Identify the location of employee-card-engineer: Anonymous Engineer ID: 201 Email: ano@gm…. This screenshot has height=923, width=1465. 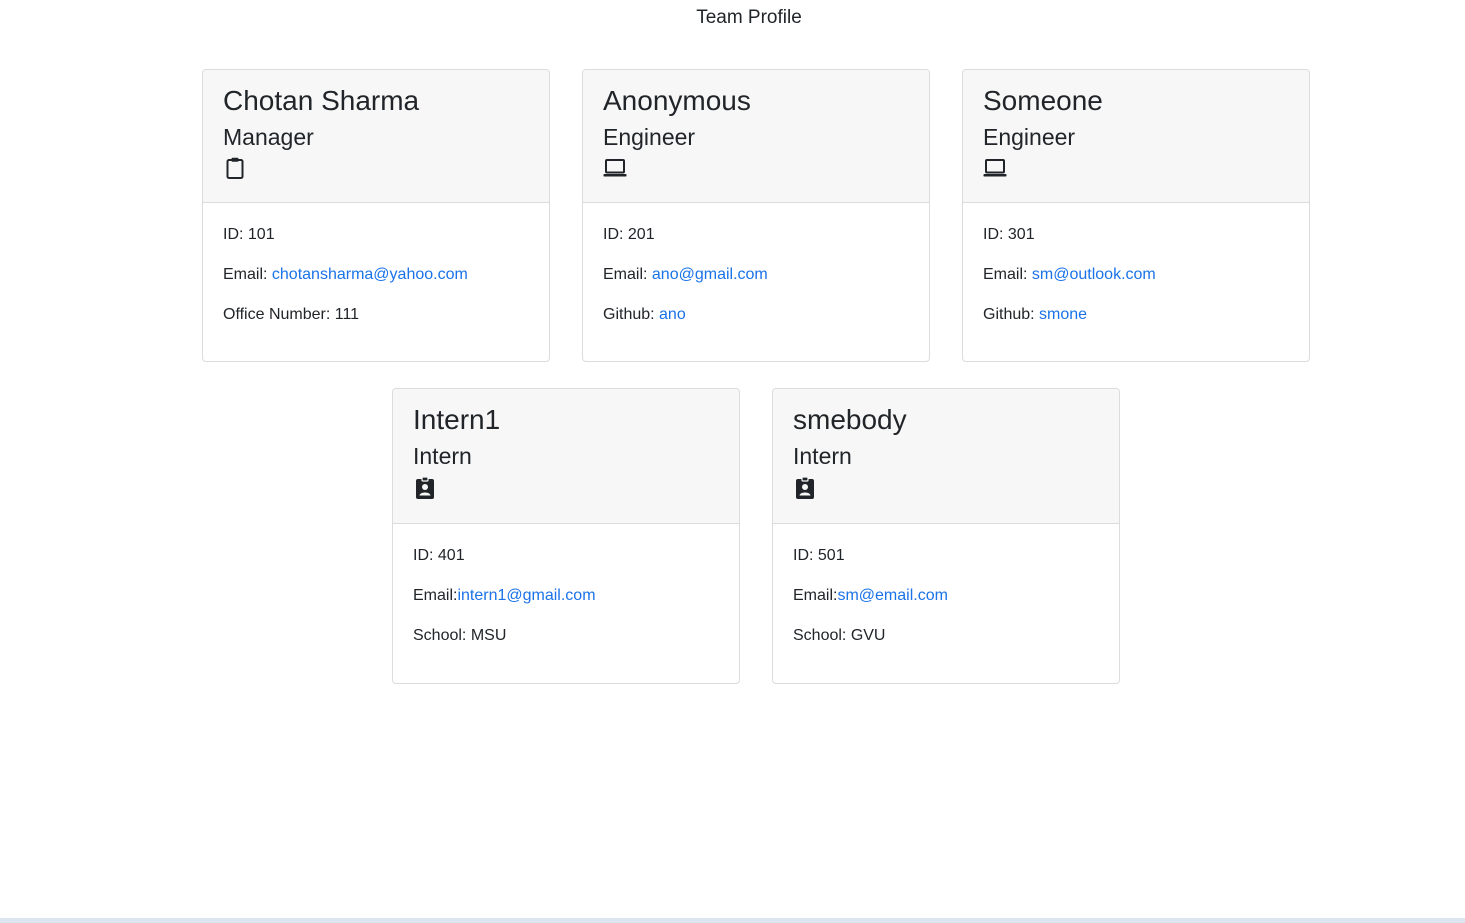
(756, 215).